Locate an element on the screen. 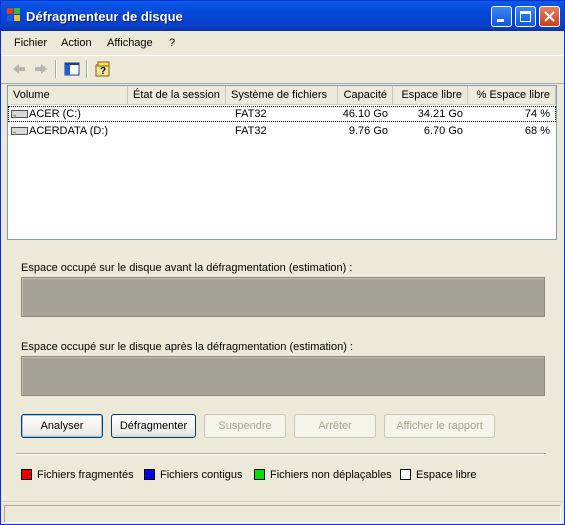 The height and width of the screenshot is (525, 565). legend-label: Fichiers contigus is located at coordinates (201, 475).